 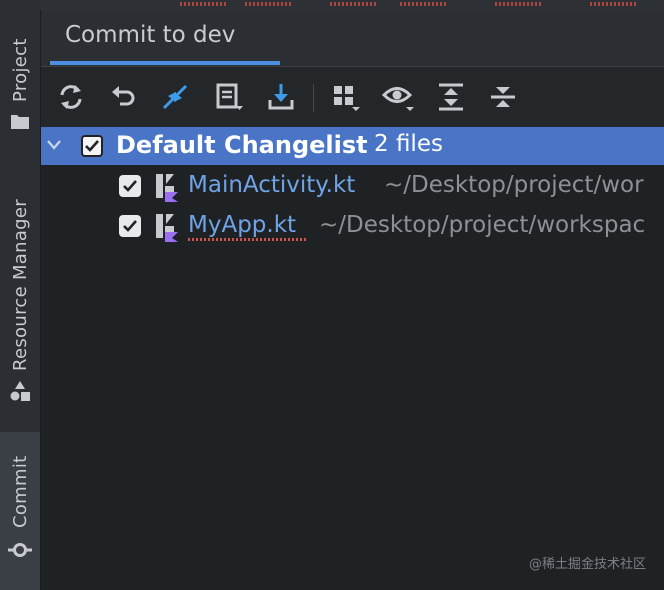 I want to click on tool-project: Project, so click(x=20, y=77).